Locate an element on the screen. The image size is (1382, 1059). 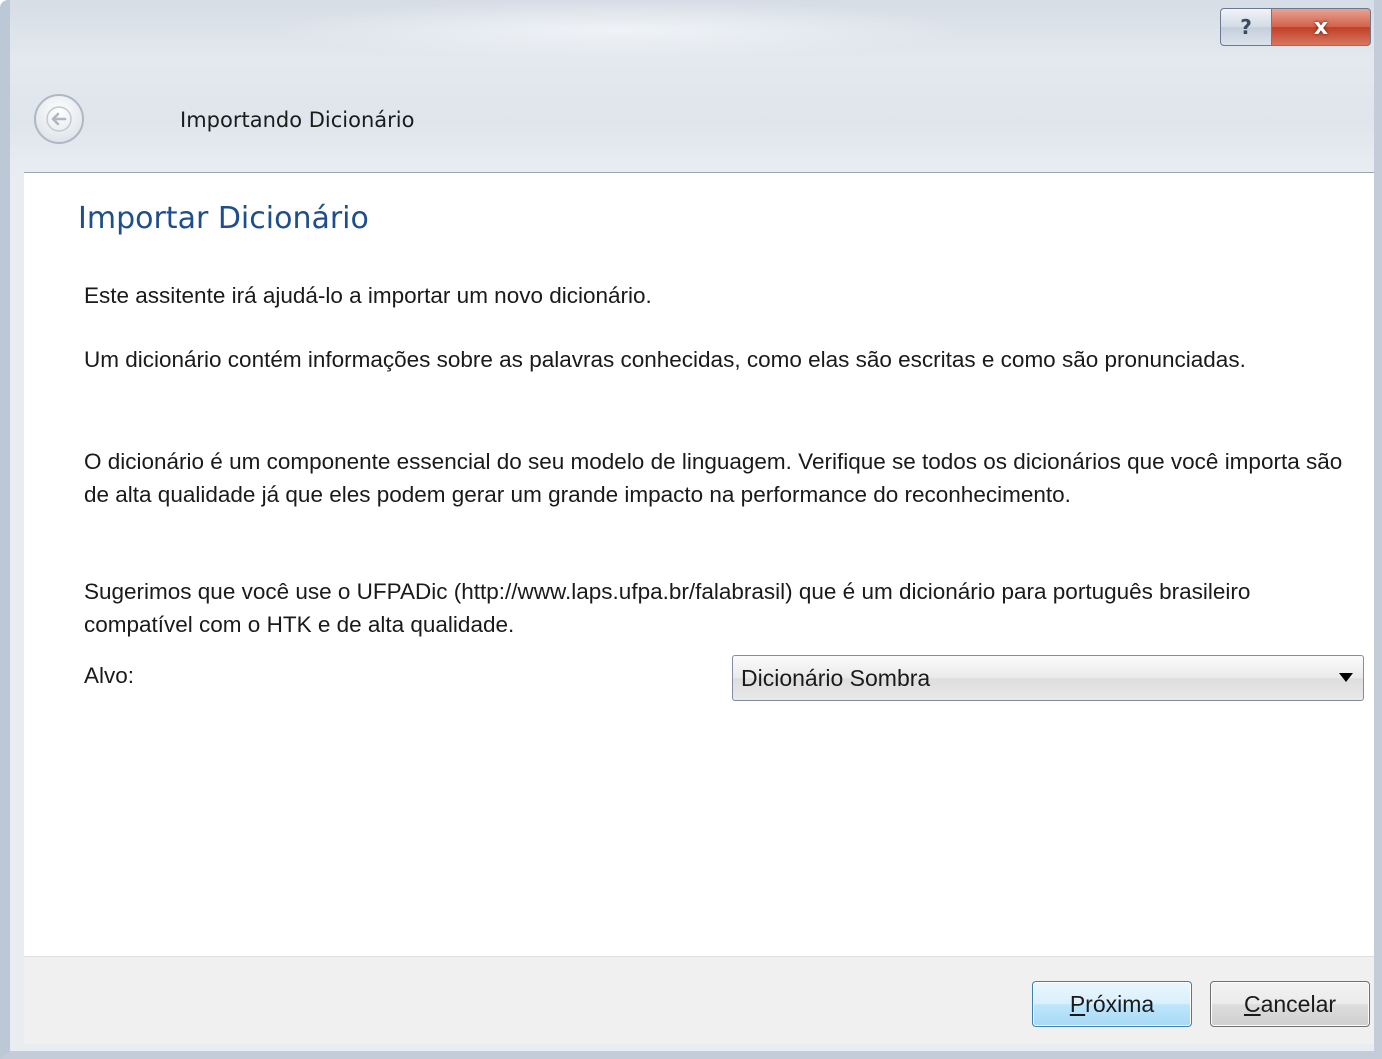
help-button: ? is located at coordinates (1246, 27).